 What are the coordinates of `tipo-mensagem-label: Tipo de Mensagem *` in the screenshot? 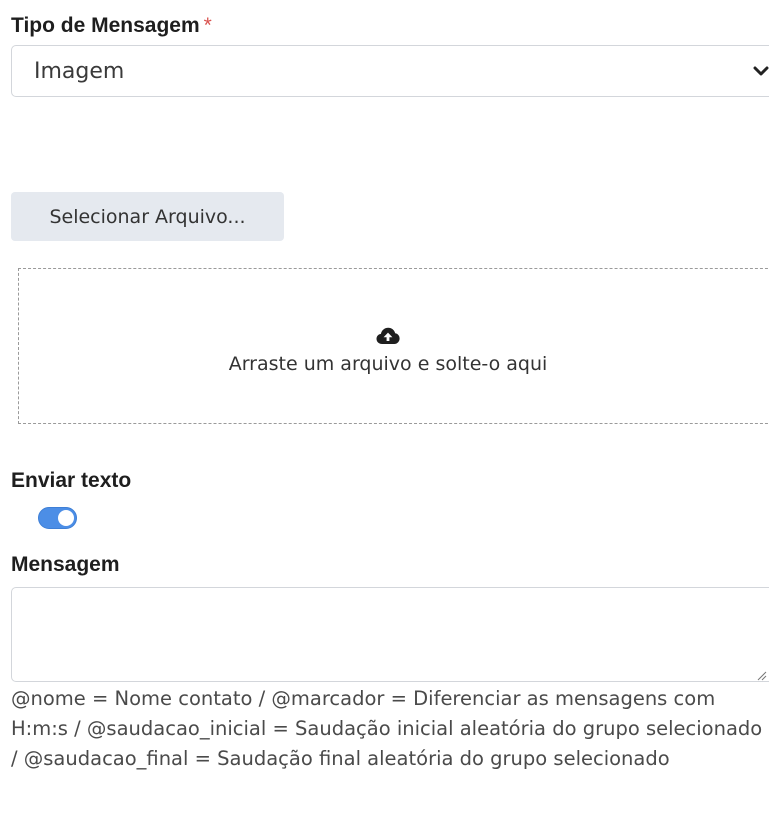 It's located at (111, 26).